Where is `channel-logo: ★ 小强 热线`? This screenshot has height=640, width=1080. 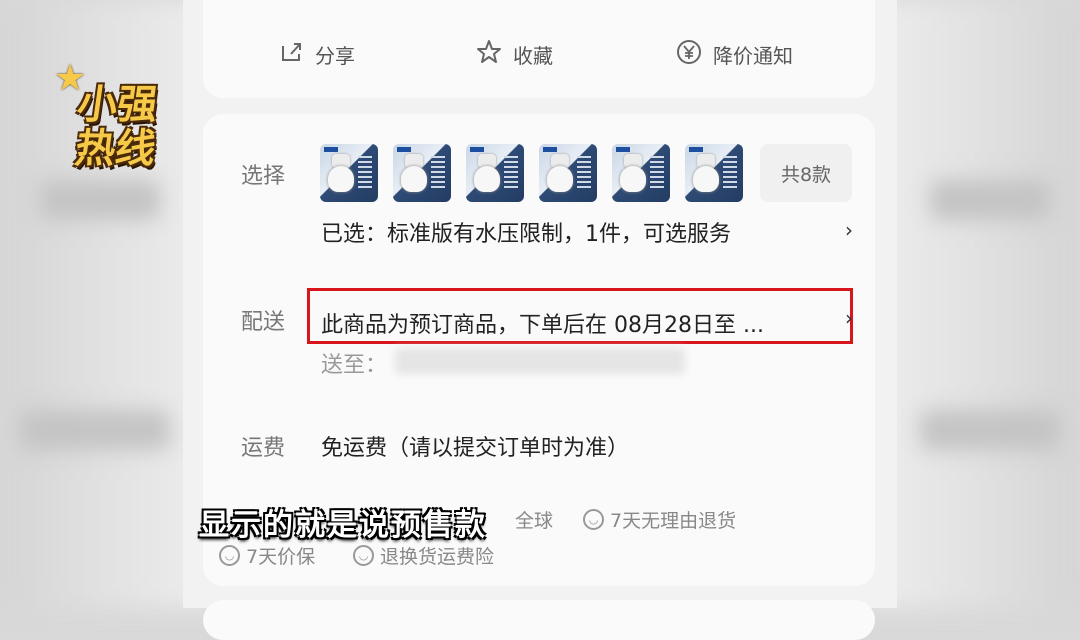
channel-logo: ★ 小强 热线 is located at coordinates (111, 115).